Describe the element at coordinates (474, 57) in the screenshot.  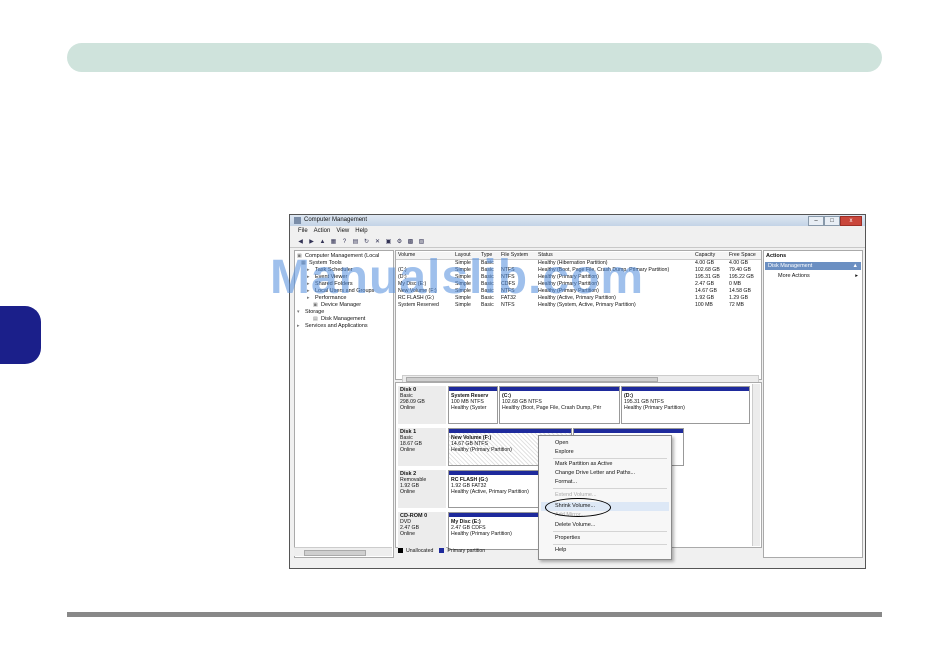
I see `page-header-bar` at that location.